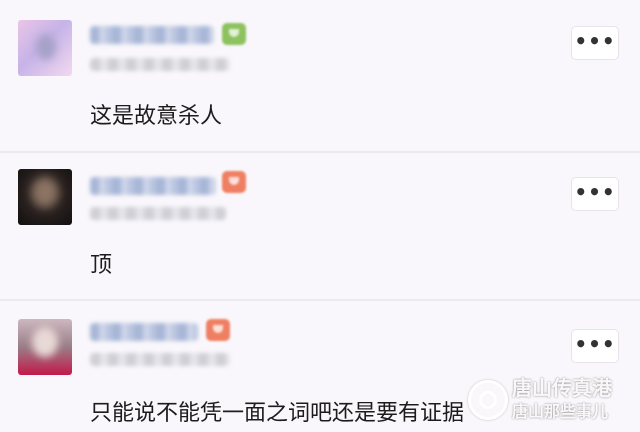 This screenshot has height=432, width=640. What do you see at coordinates (488, 400) in the screenshot?
I see `watermark-logo-icon` at bounding box center [488, 400].